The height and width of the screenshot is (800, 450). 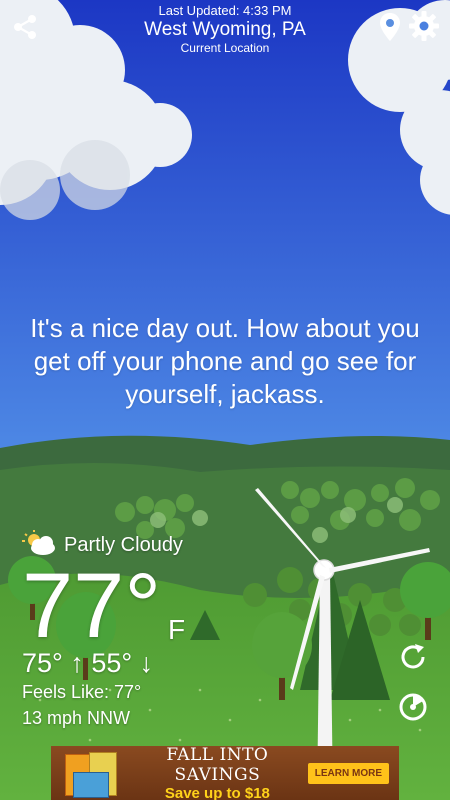 I want to click on location-pin-icon, so click(x=390, y=27).